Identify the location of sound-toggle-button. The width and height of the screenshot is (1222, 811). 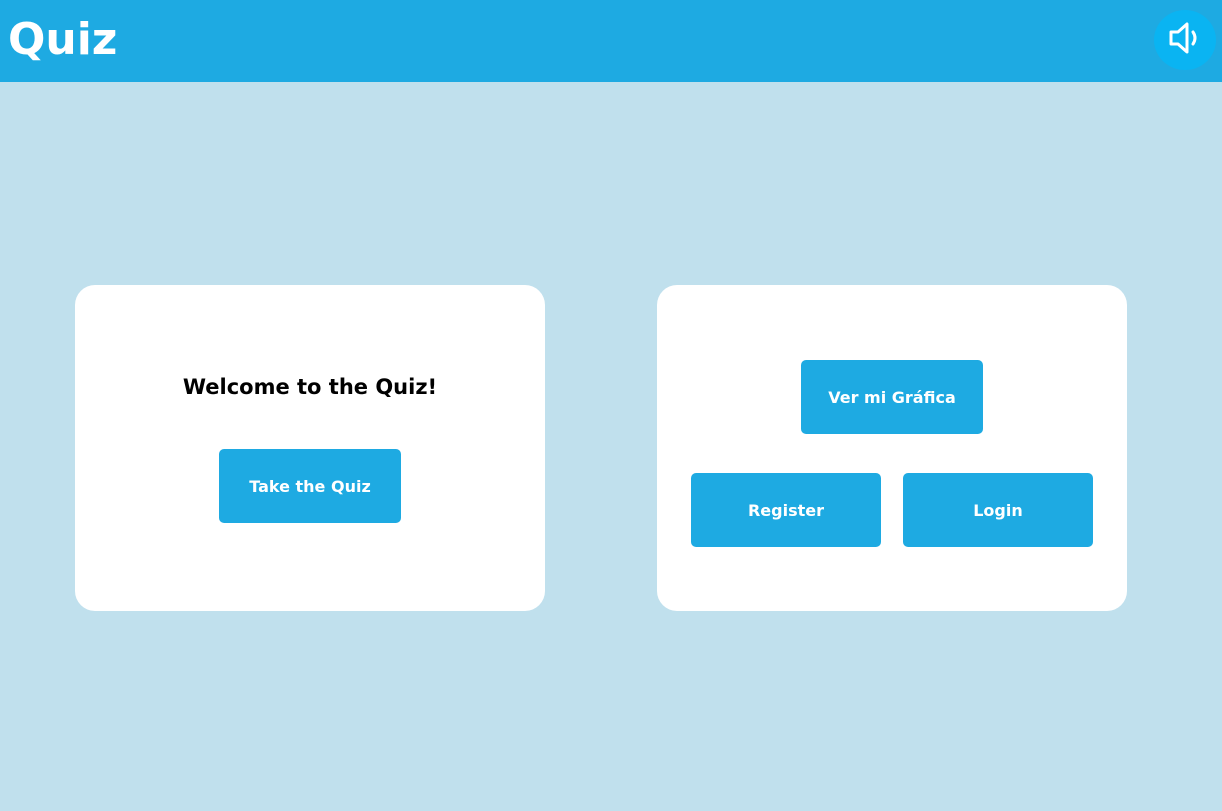
(1185, 40).